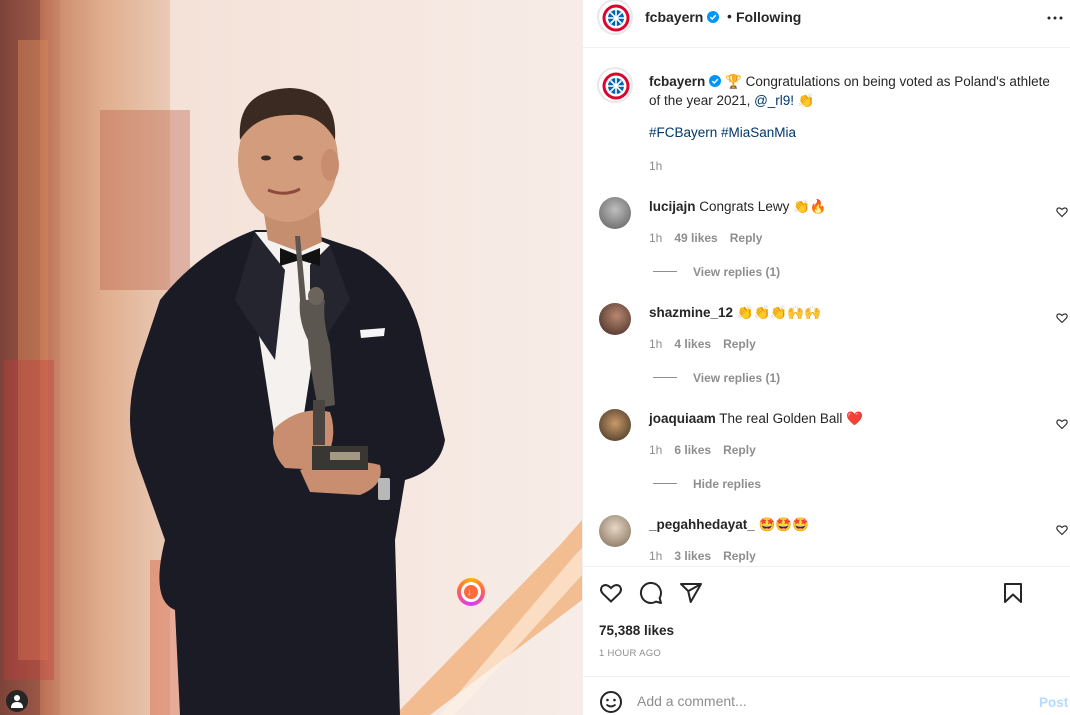 The width and height of the screenshot is (1070, 715). Describe the element at coordinates (781, 418) in the screenshot. I see `comment-text: The real Golden Ball` at that location.